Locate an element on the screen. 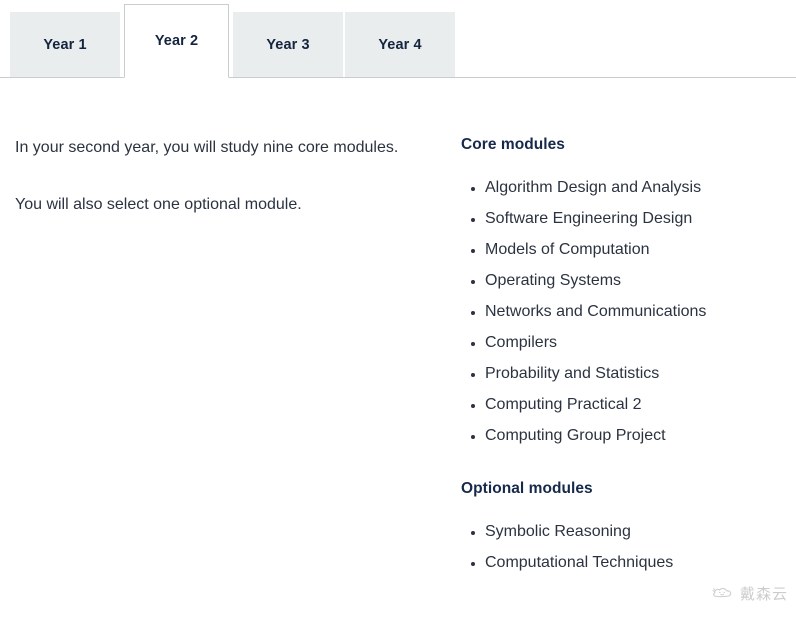  list-item: Probability and Statistics is located at coordinates (628, 374).